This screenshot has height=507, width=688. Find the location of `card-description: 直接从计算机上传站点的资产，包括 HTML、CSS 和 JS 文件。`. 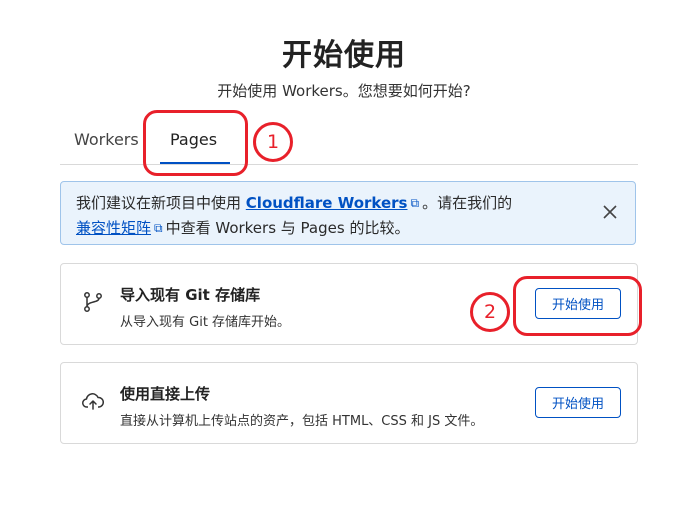

card-description: 直接从计算机上传站点的资产，包括 HTML、CSS 和 JS 文件。 is located at coordinates (302, 421).